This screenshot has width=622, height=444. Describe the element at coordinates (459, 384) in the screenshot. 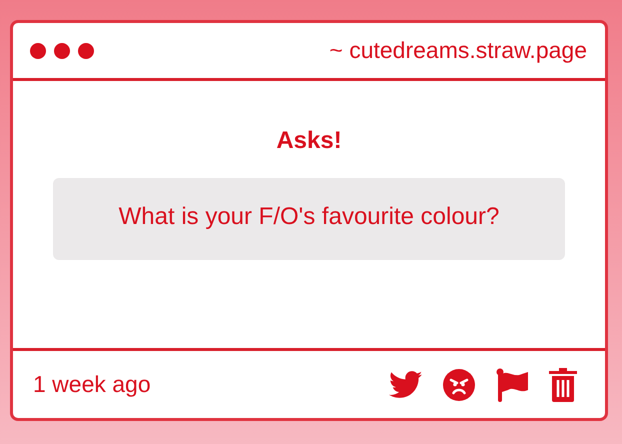

I see `angry-face-icon` at that location.